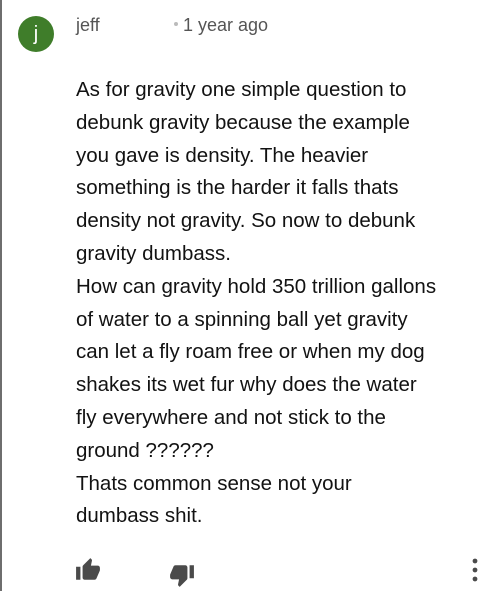 This screenshot has width=493, height=591. I want to click on comment-line: you gave is density. The heavier, so click(222, 155).